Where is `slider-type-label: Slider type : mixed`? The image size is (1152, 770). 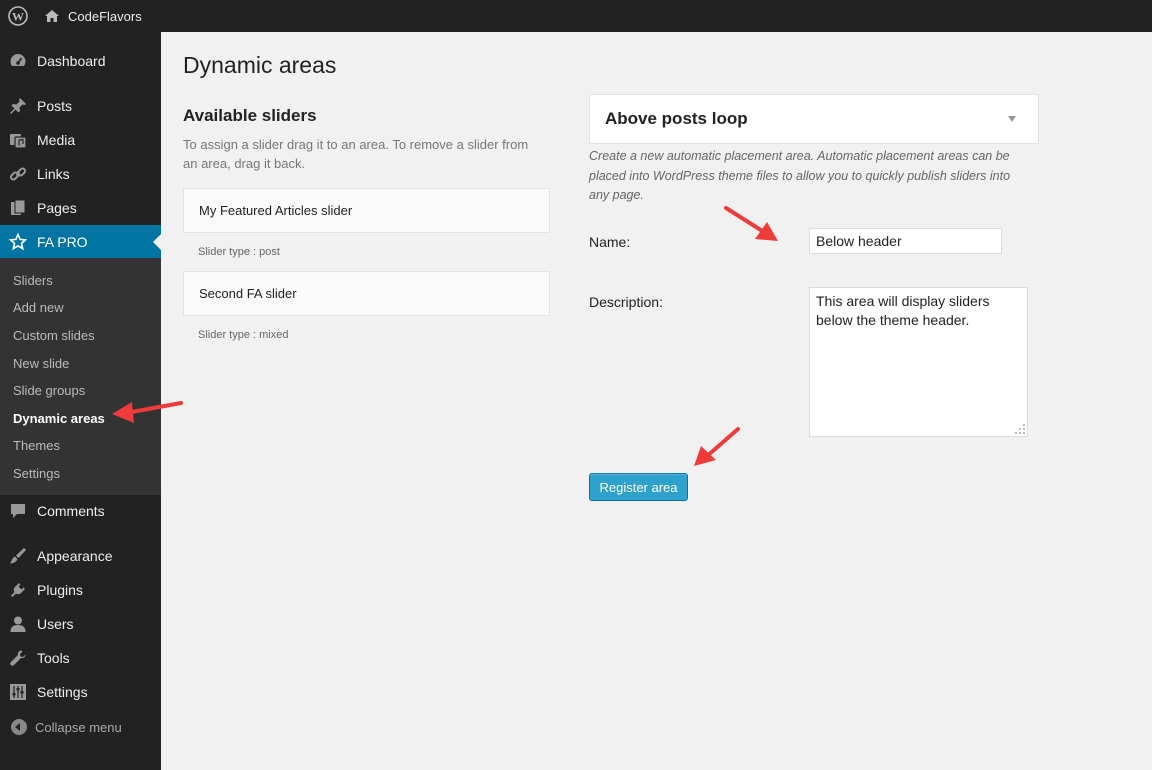
slider-type-label: Slider type : mixed is located at coordinates (243, 335).